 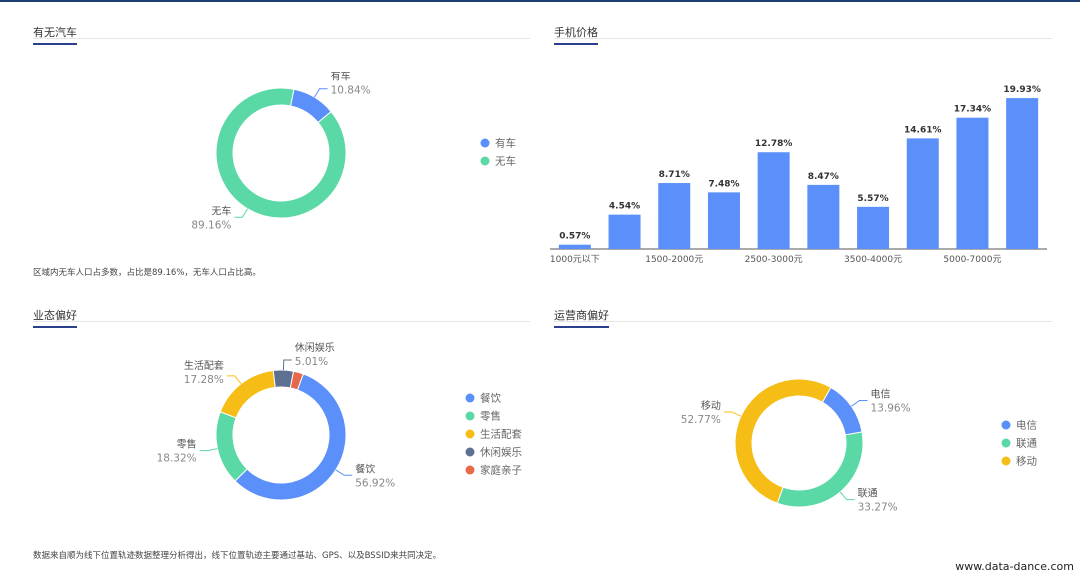 I want to click on x-tick-label: 1000元以下, so click(x=575, y=260).